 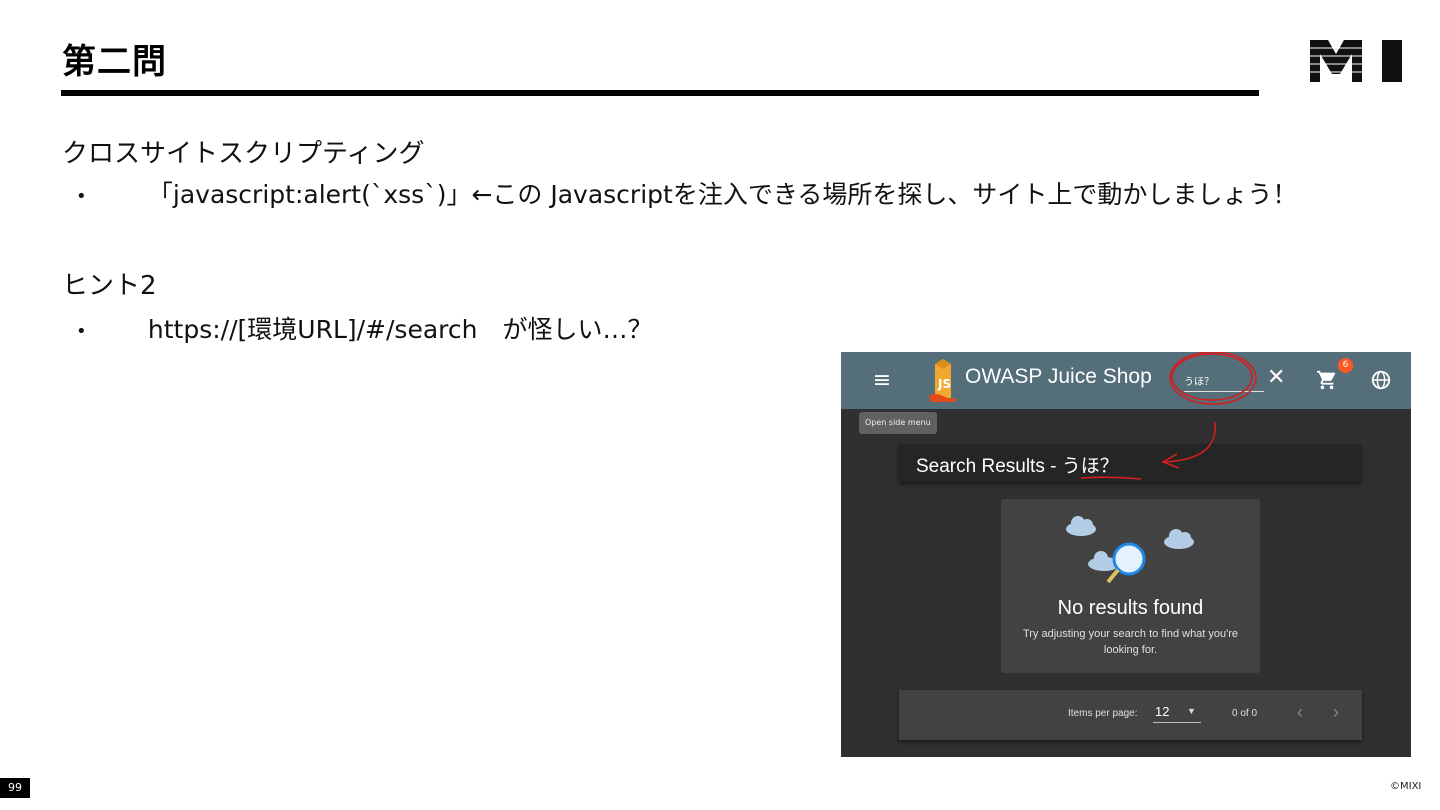 I want to click on bullet-hint: • https://[環境URL]/#/search が怪しい…？, so click(x=357, y=328).